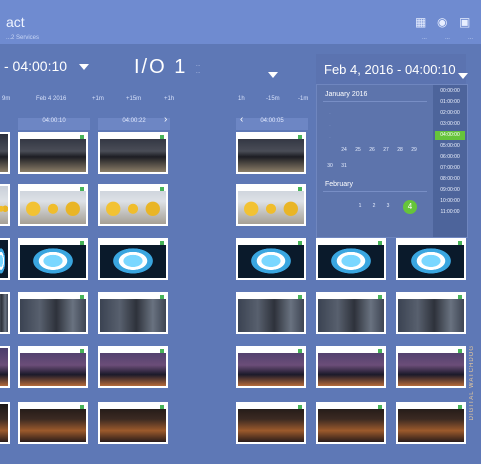 This screenshot has height=464, width=481. I want to click on time-option: 10:00:00, so click(450, 201).